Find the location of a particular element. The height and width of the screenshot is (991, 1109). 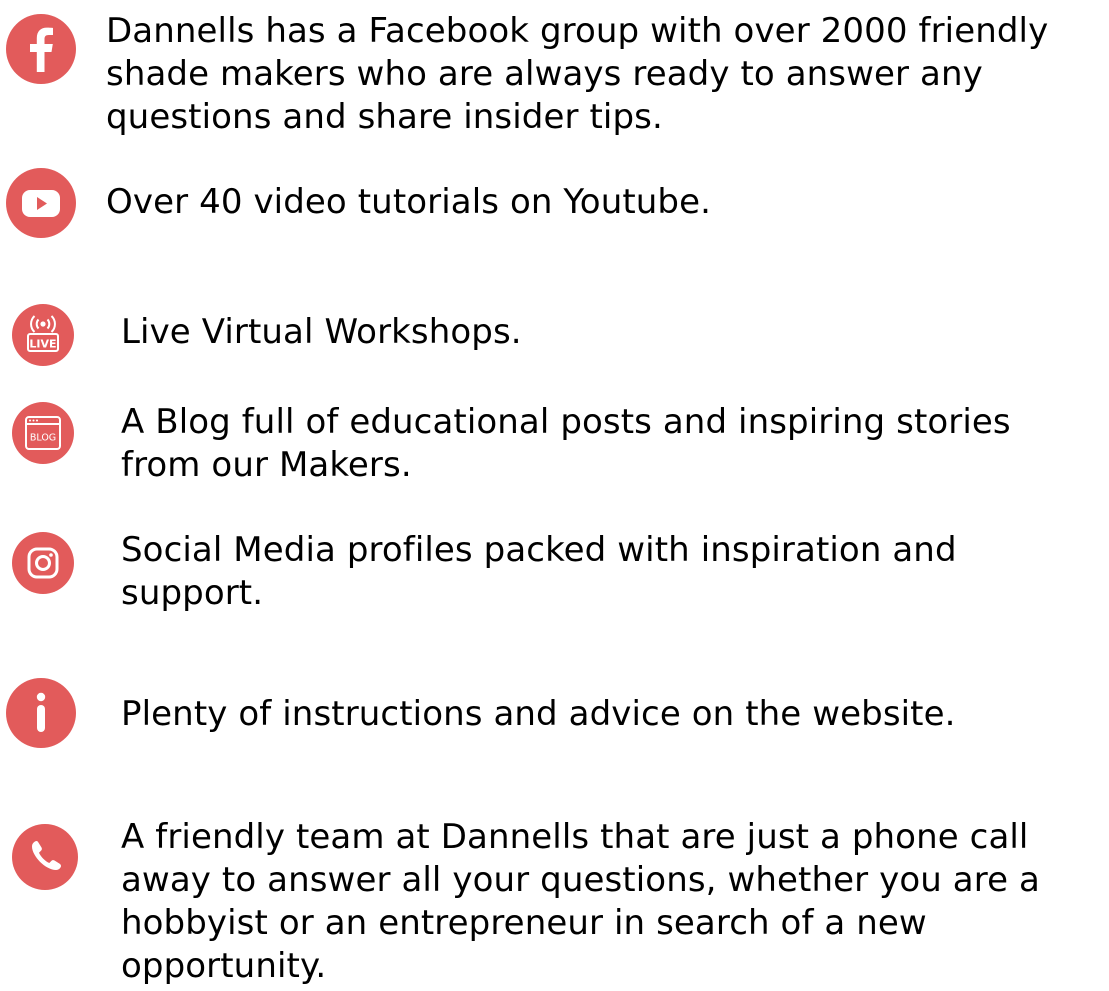

instagram-icon is located at coordinates (43, 563).